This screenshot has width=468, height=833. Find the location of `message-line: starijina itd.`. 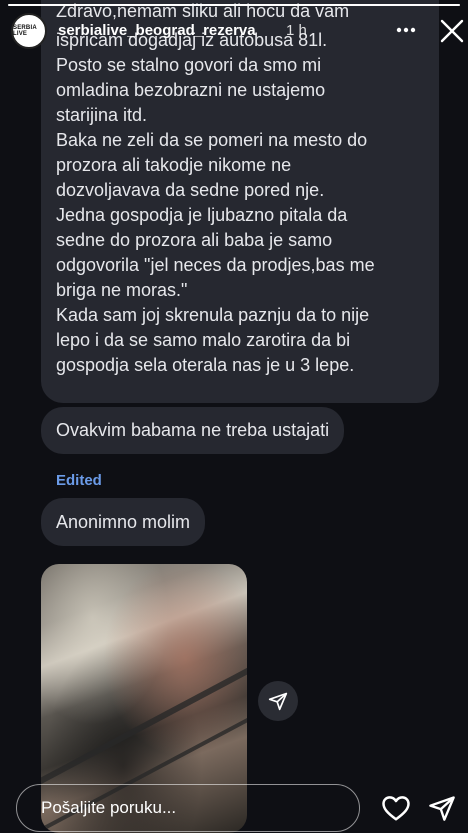

message-line: starijina itd. is located at coordinates (102, 115).